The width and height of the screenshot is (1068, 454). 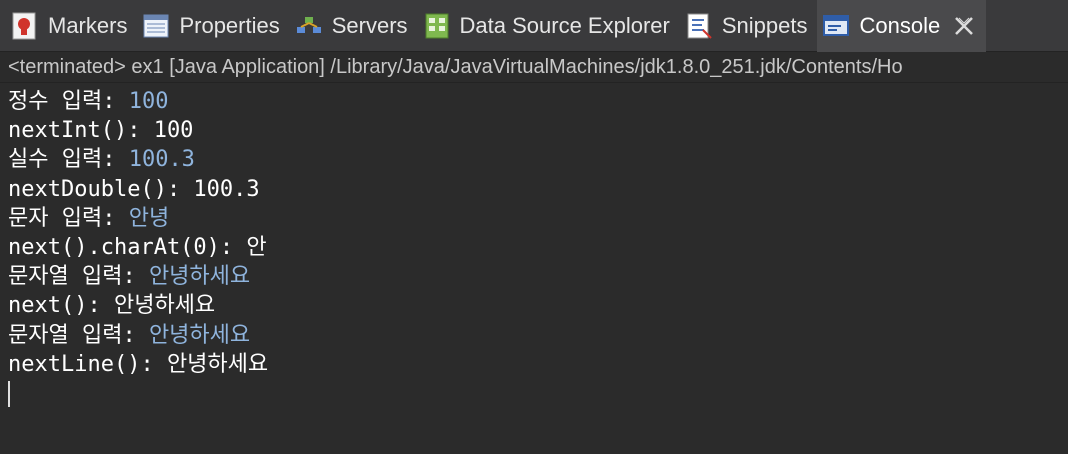 What do you see at coordinates (134, 189) in the screenshot?
I see `console-output-text: nextDouble(): 100.3` at bounding box center [134, 189].